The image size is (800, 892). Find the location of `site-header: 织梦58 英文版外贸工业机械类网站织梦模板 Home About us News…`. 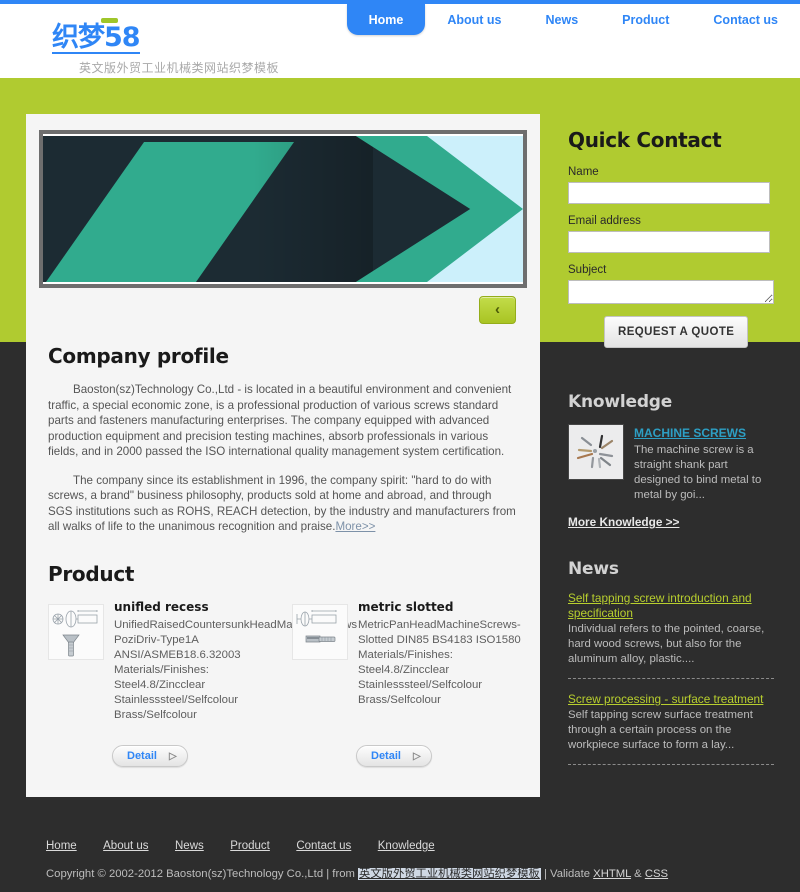

site-header: 织梦58 英文版外贸工业机械类网站织梦模板 Home About us News… is located at coordinates (400, 39).